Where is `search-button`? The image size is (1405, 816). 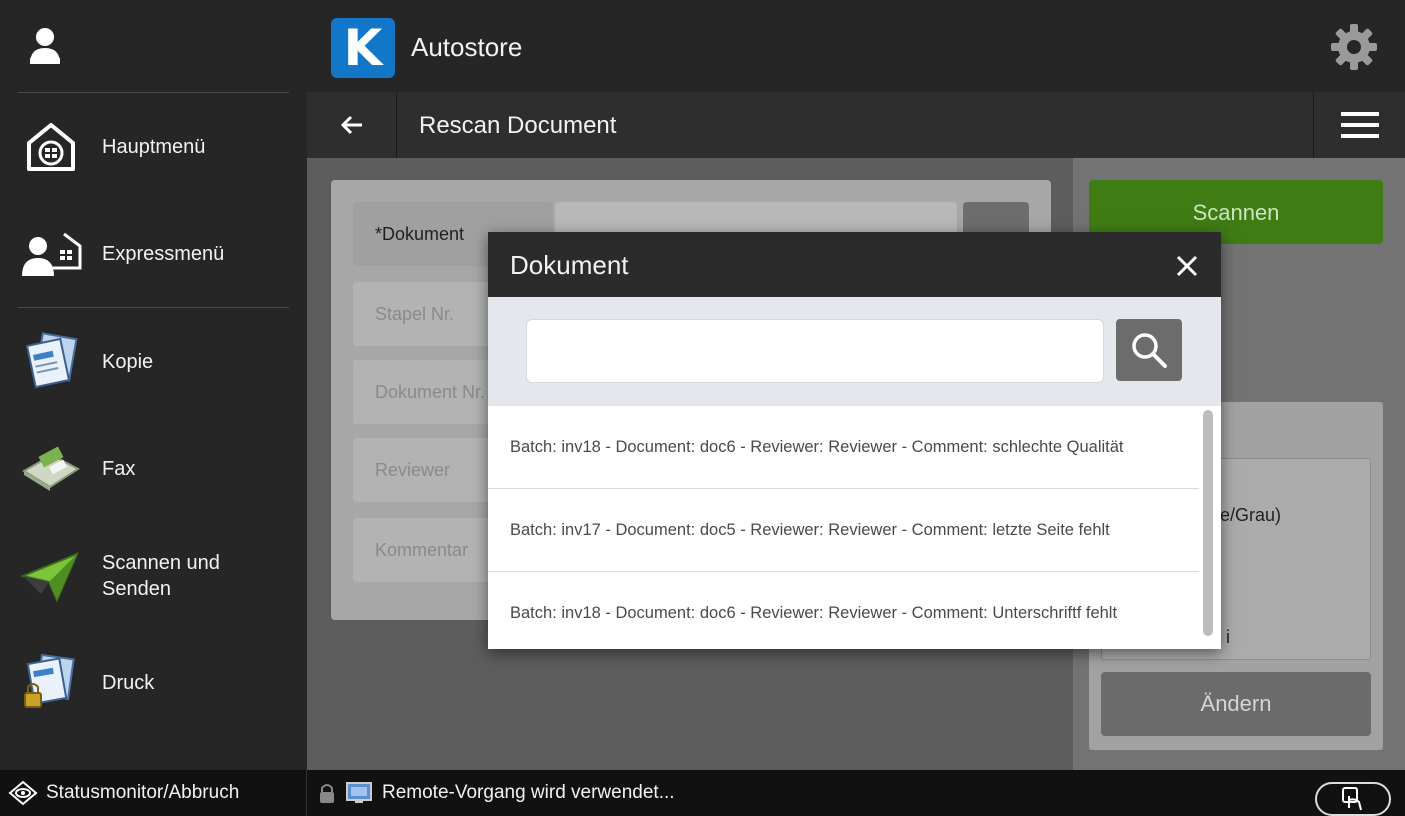
search-button is located at coordinates (1149, 350).